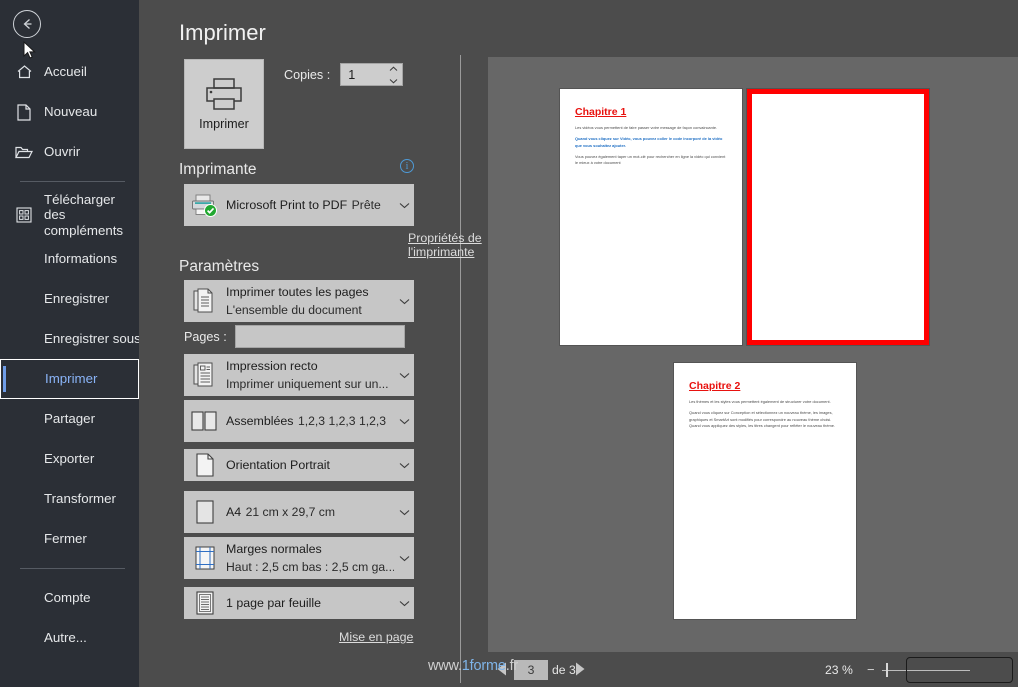  I want to click on collate-line2: 1,2,3 1,2,3 1,2,3, so click(342, 421).